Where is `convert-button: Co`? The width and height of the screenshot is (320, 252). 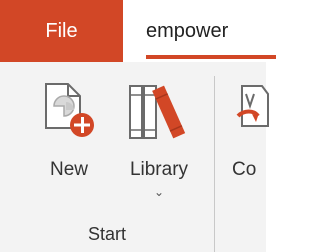
convert-button: Co is located at coordinates (262, 145).